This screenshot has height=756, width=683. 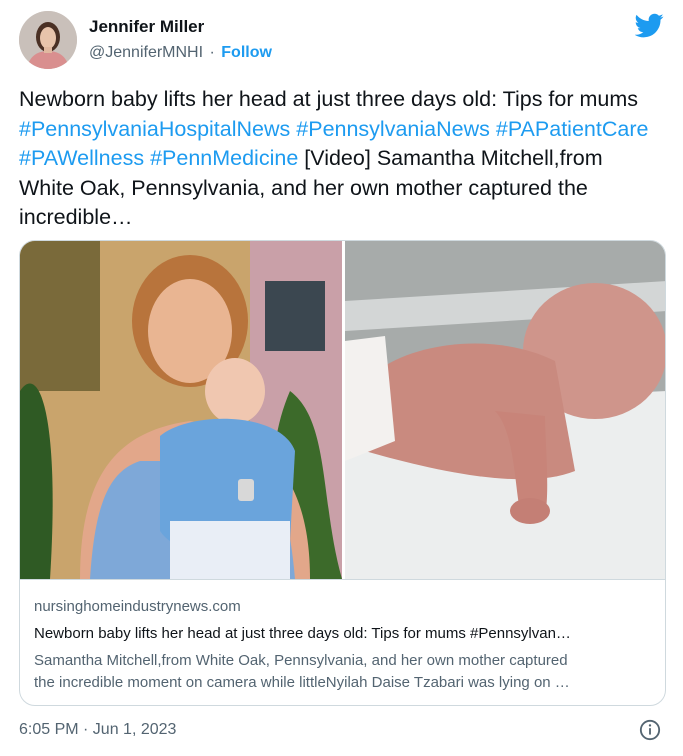 I want to click on avatar, so click(x=48, y=40).